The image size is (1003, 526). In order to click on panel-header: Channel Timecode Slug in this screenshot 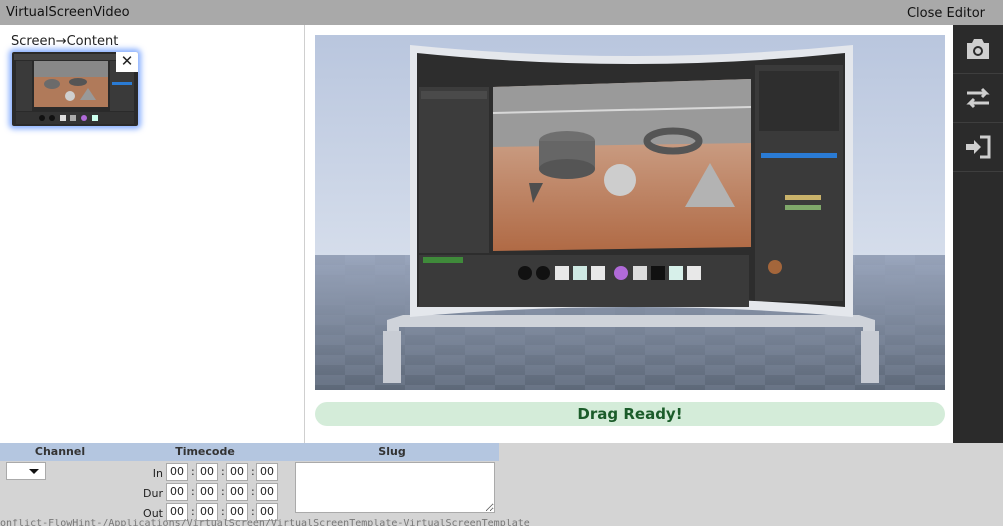, I will do `click(249, 452)`.